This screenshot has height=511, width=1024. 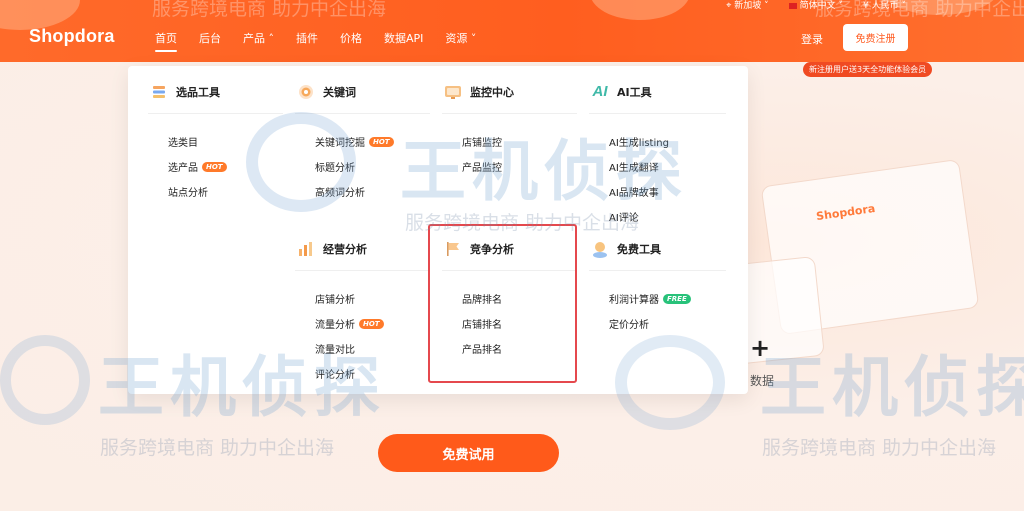 I want to click on menu-column-header: 经营分析, so click(x=362, y=249).